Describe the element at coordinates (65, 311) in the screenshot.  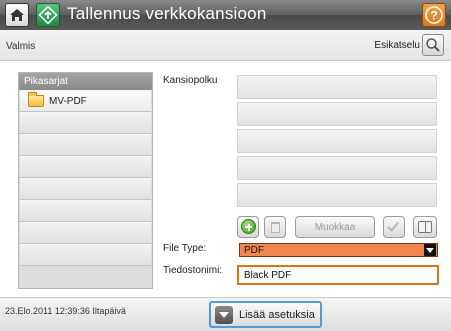
I see `datetime-text: 23.Elo.2011 12:39:36 Iltapäivä` at that location.